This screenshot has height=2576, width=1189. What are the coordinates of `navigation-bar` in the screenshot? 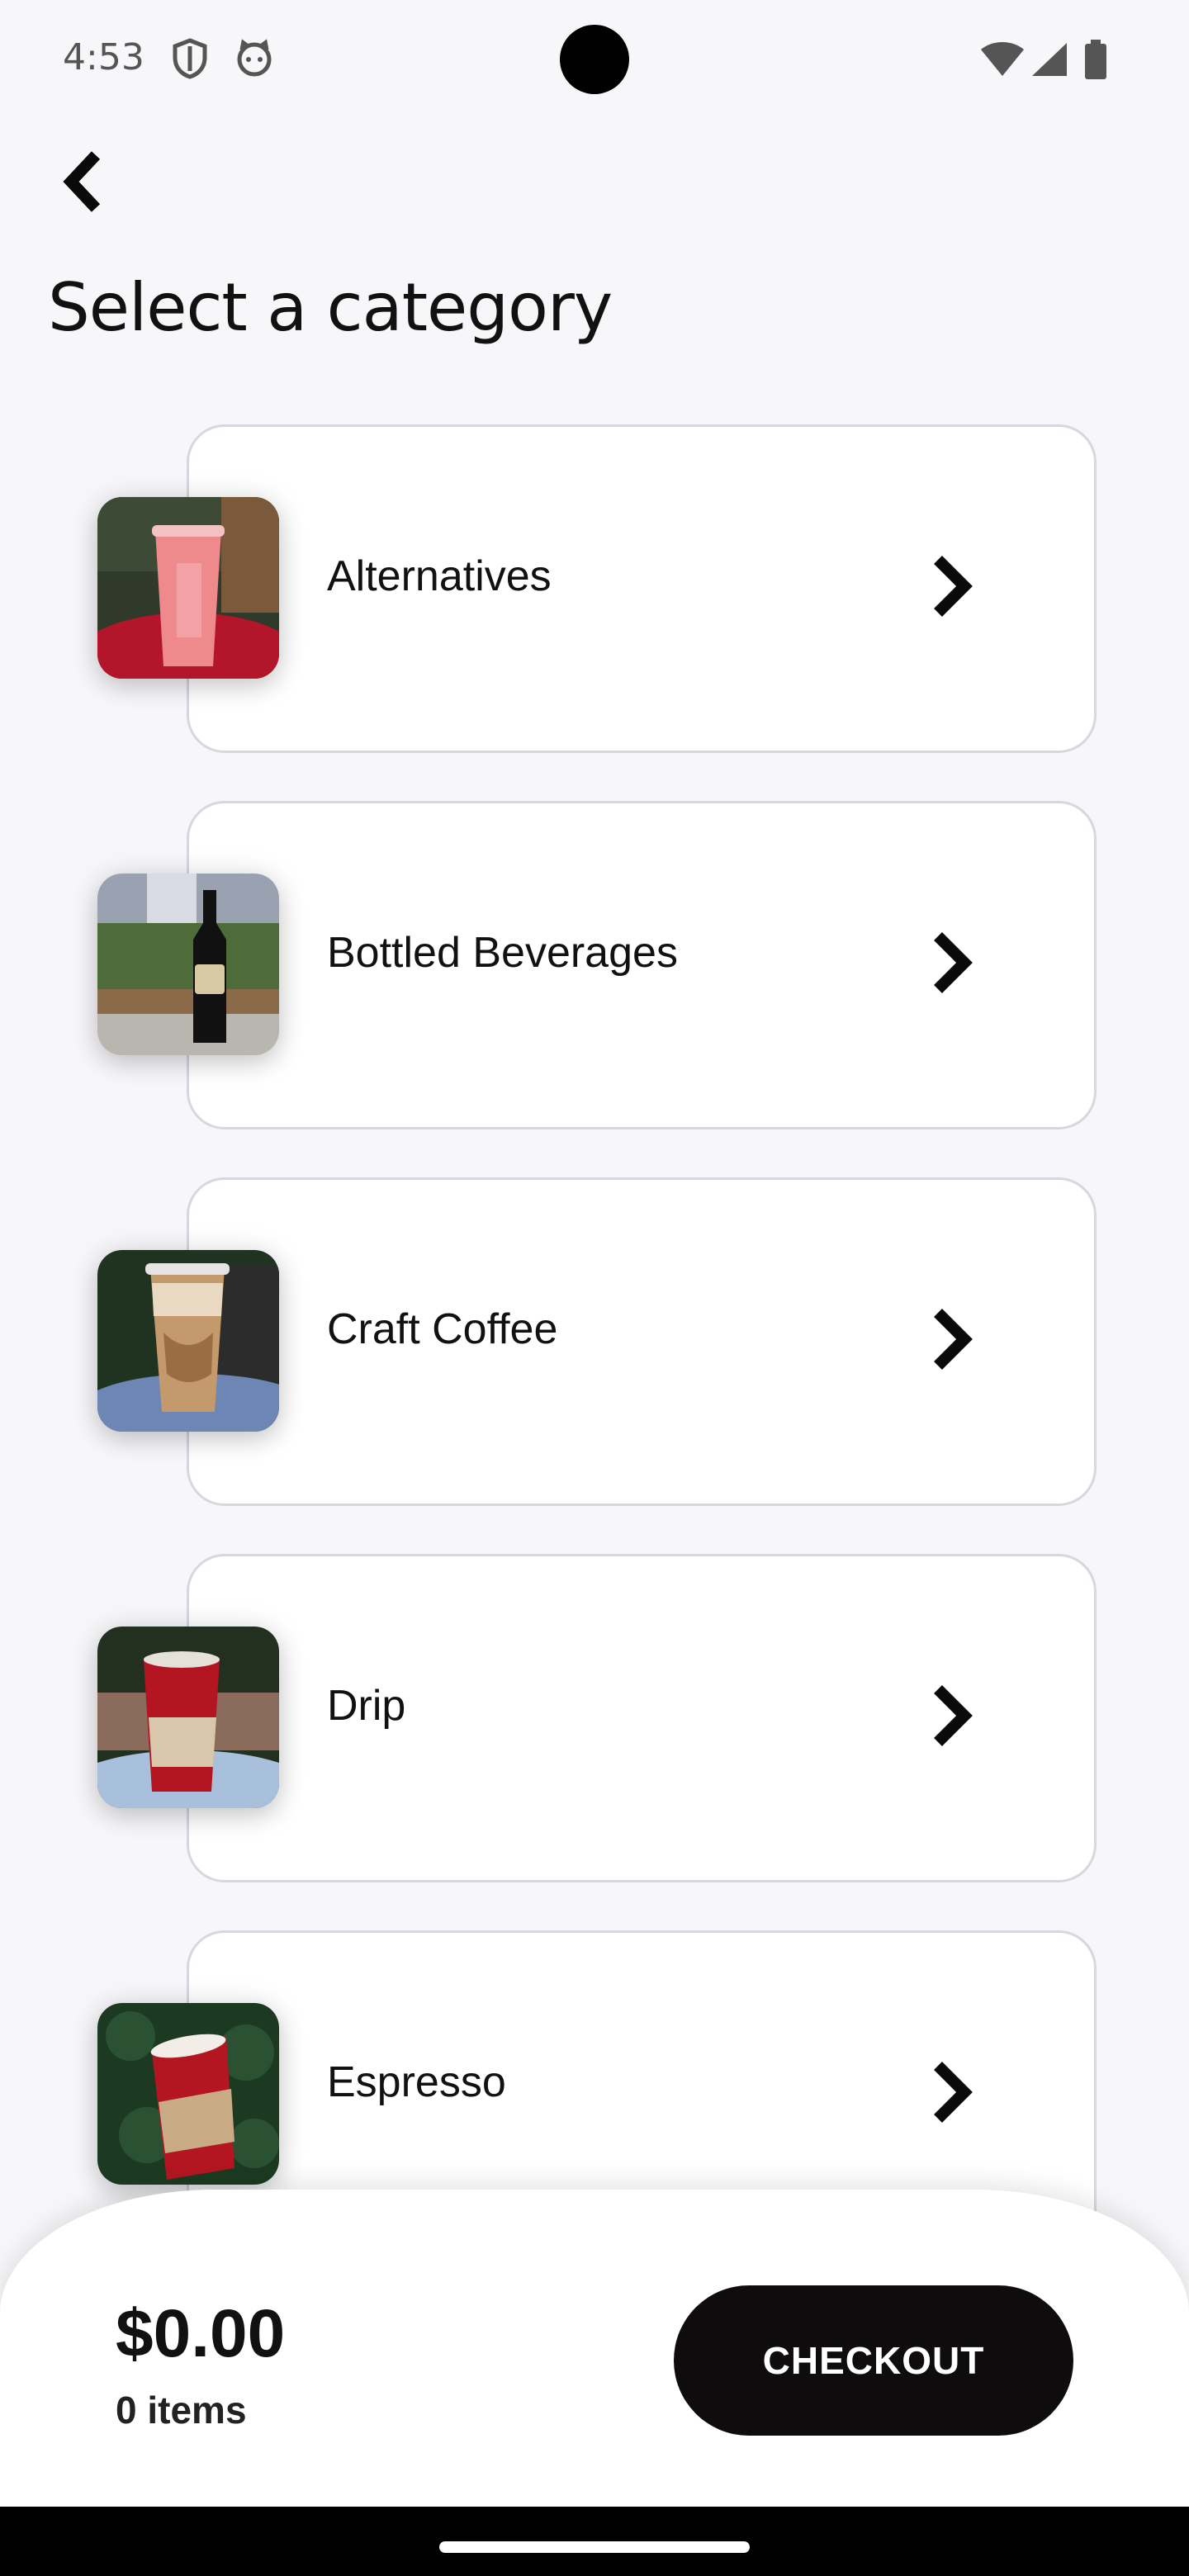 It's located at (594, 2541).